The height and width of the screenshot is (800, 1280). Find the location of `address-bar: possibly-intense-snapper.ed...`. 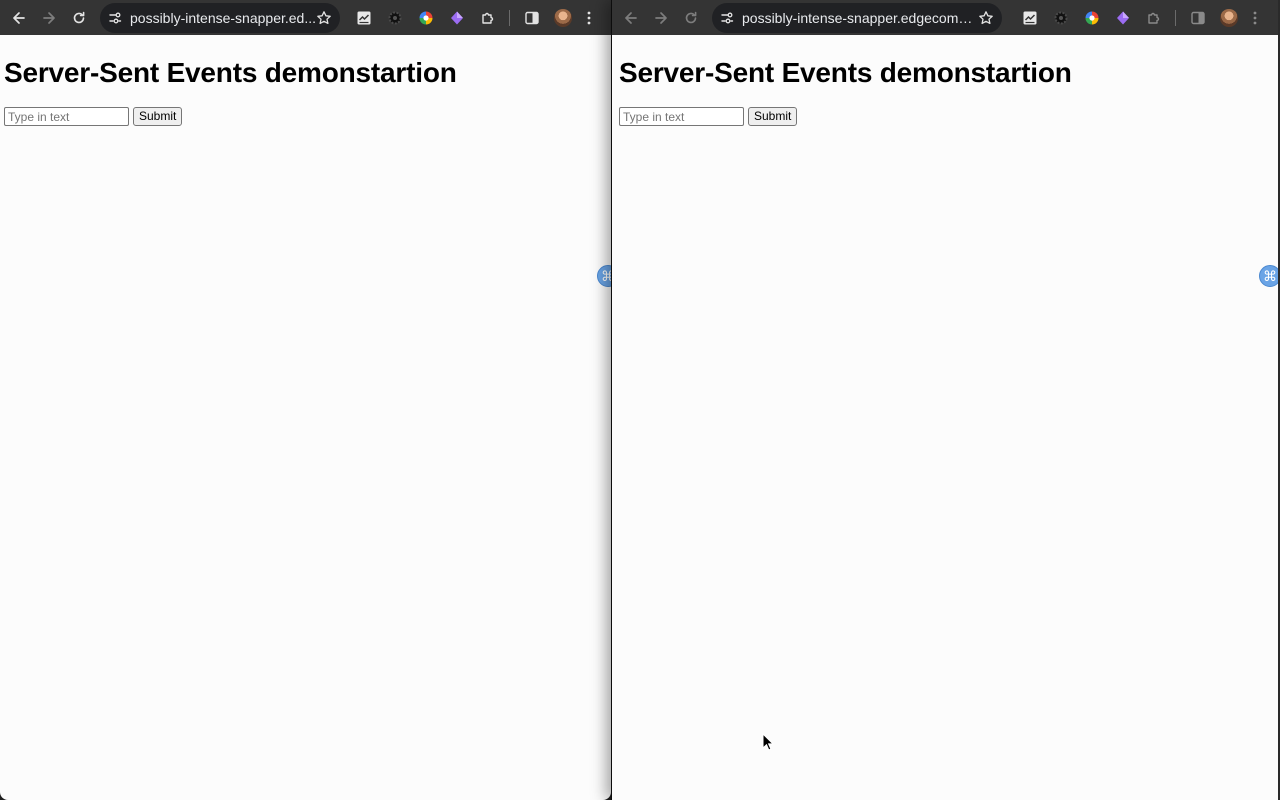

address-bar: possibly-intense-snapper.ed... is located at coordinates (220, 17).